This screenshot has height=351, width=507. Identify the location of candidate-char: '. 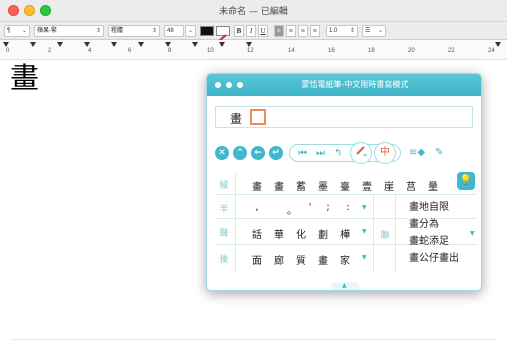
(310, 207).